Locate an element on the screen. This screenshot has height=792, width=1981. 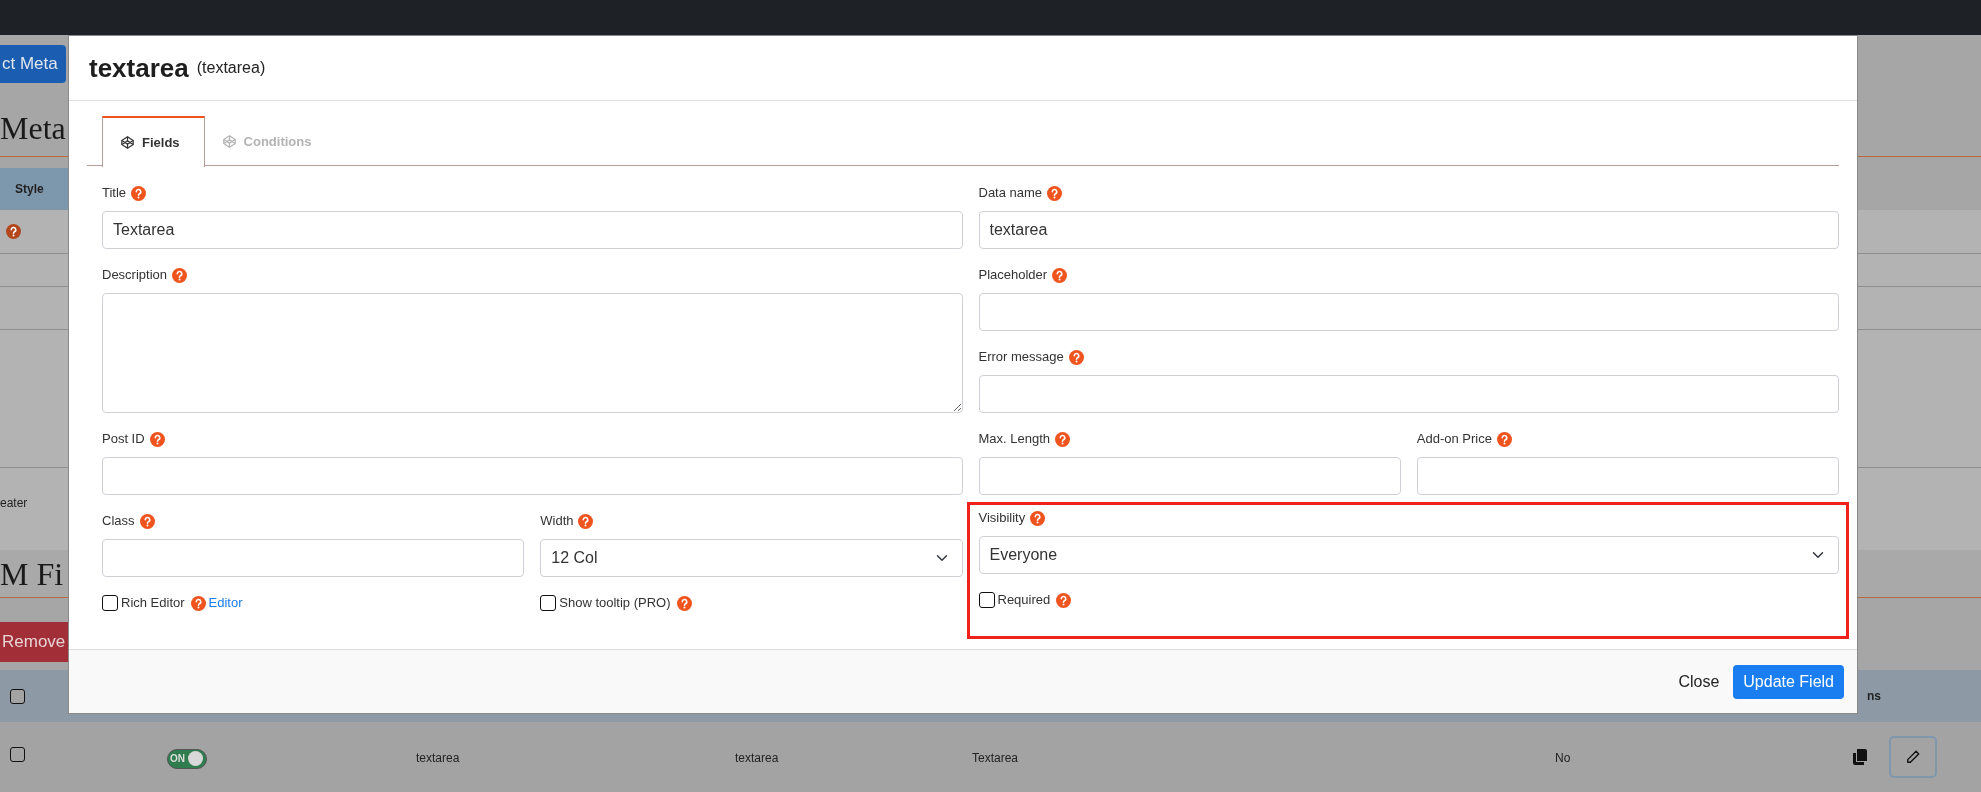
toggle-switch: ON is located at coordinates (187, 758).